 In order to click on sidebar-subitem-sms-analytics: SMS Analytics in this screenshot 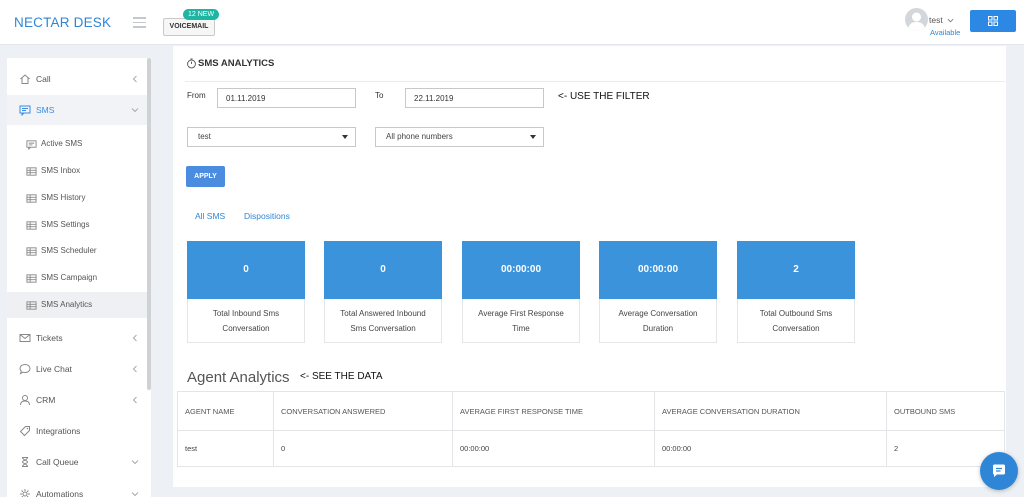, I will do `click(77, 305)`.